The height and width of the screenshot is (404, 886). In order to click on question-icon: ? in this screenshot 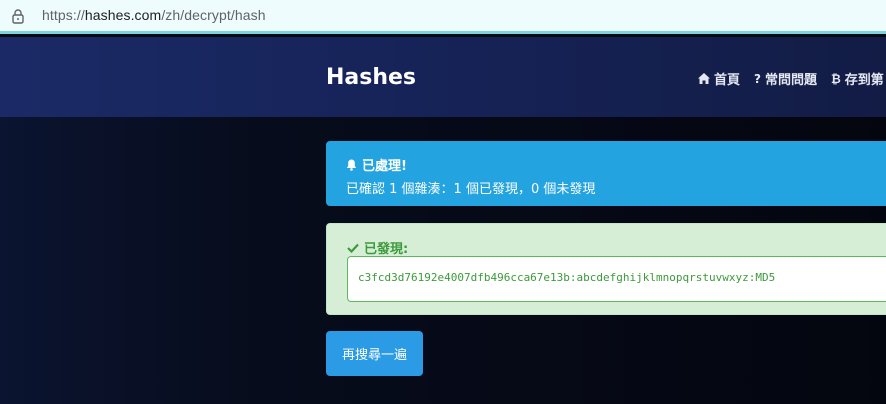, I will do `click(757, 78)`.